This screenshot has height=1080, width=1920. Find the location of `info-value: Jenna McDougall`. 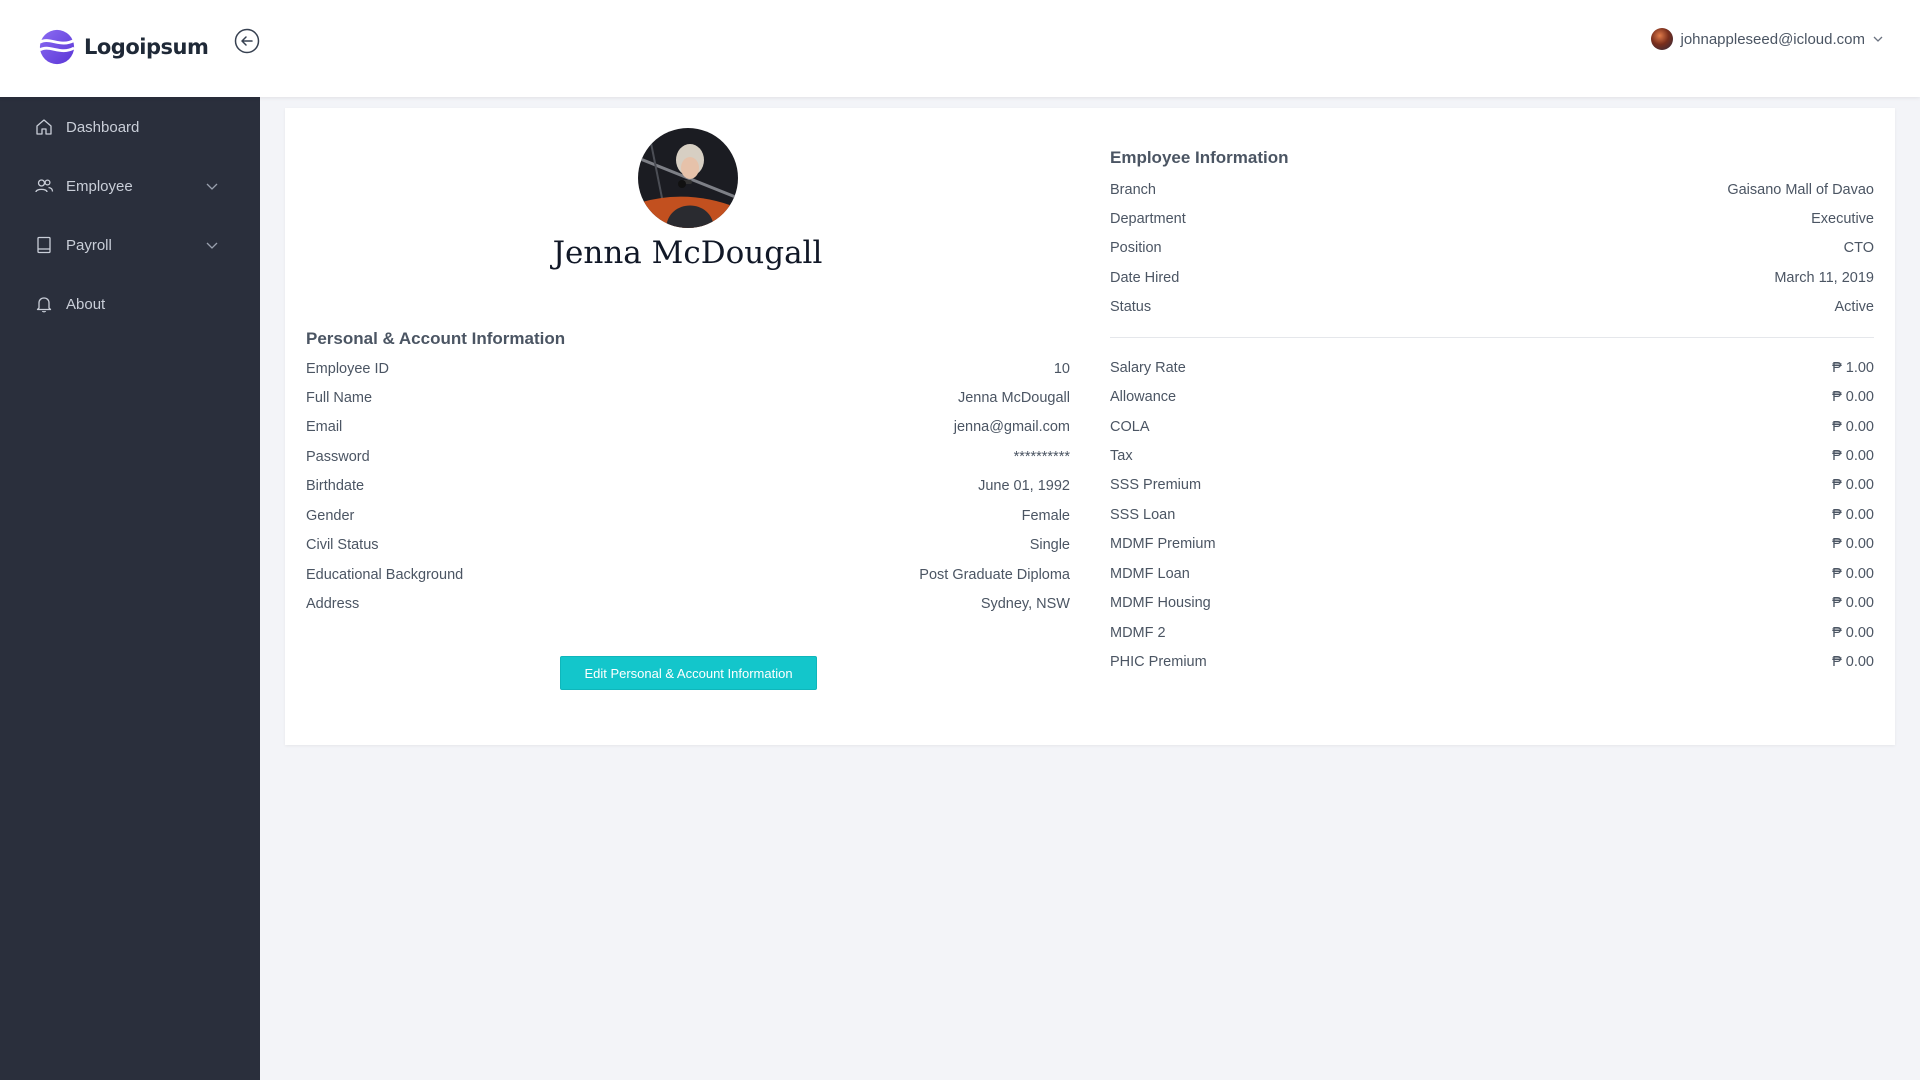

info-value: Jenna McDougall is located at coordinates (1013, 398).